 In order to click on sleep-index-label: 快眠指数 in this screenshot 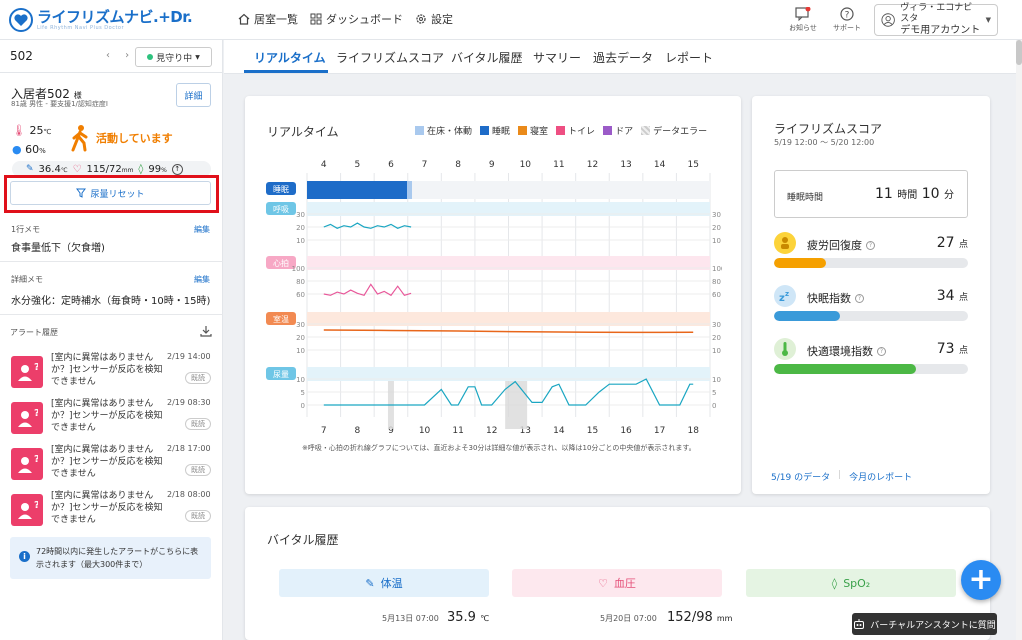, I will do `click(829, 298)`.